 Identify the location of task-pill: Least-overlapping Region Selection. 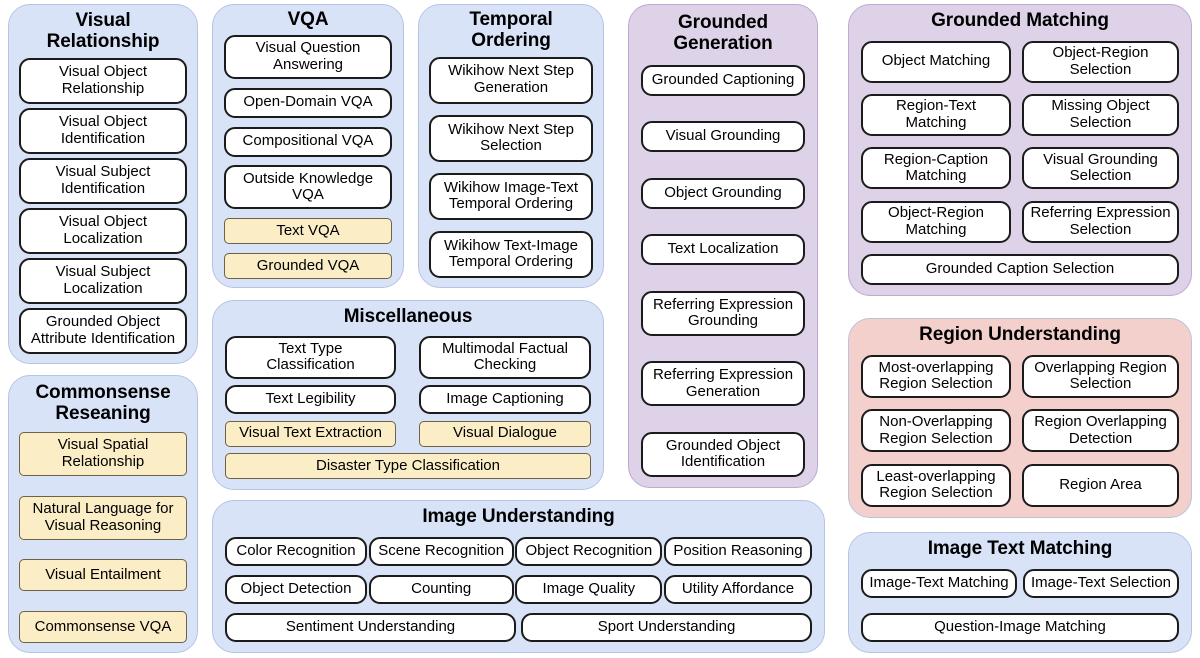
(936, 485).